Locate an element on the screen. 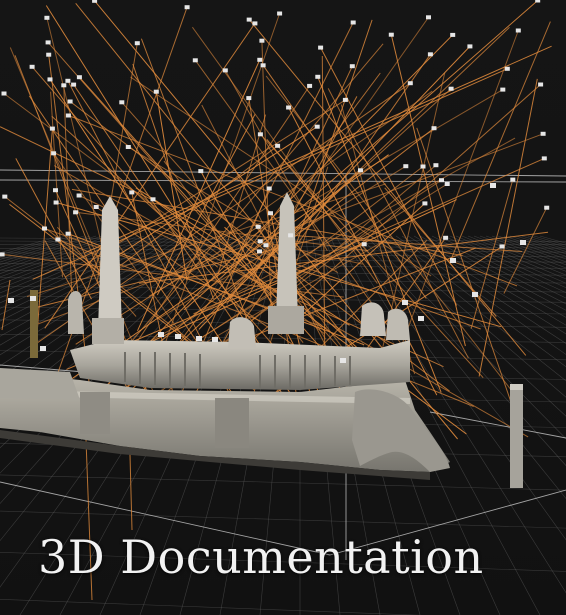 The height and width of the screenshot is (615, 566). caption-title: 3D Documentation is located at coordinates (261, 557).